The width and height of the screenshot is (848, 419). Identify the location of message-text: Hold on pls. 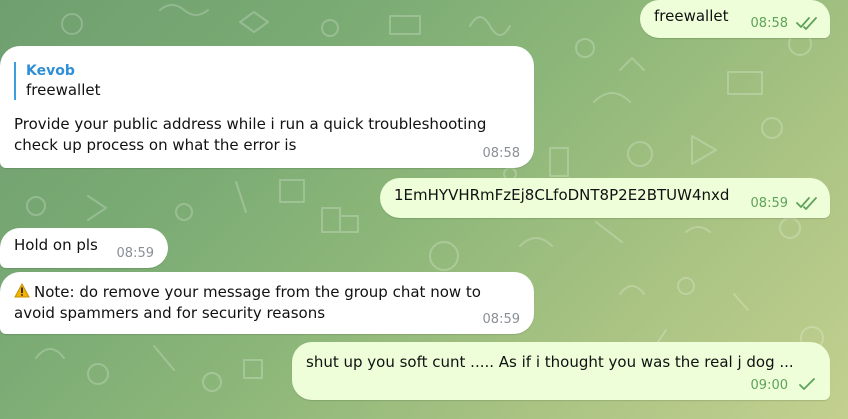
(56, 245).